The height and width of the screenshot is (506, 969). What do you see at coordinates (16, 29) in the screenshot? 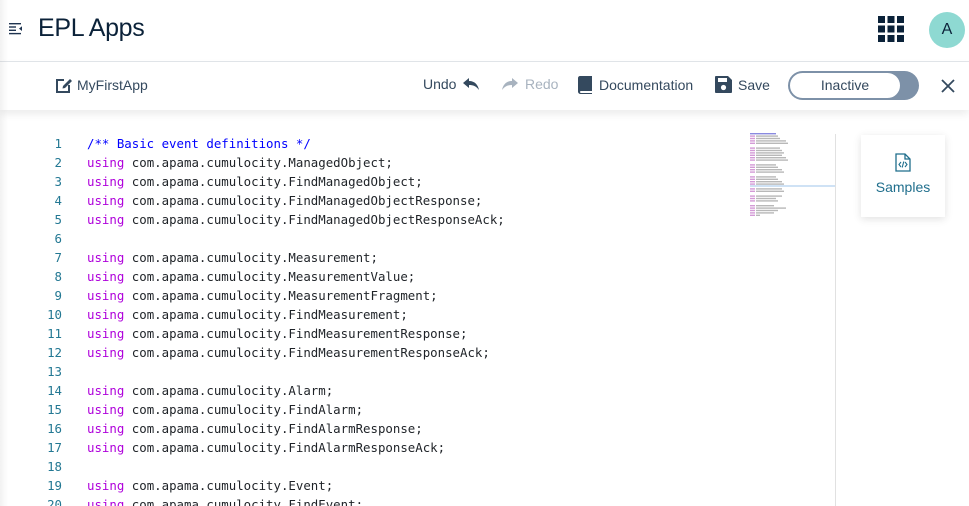
I see `menu-toggle-icon` at bounding box center [16, 29].